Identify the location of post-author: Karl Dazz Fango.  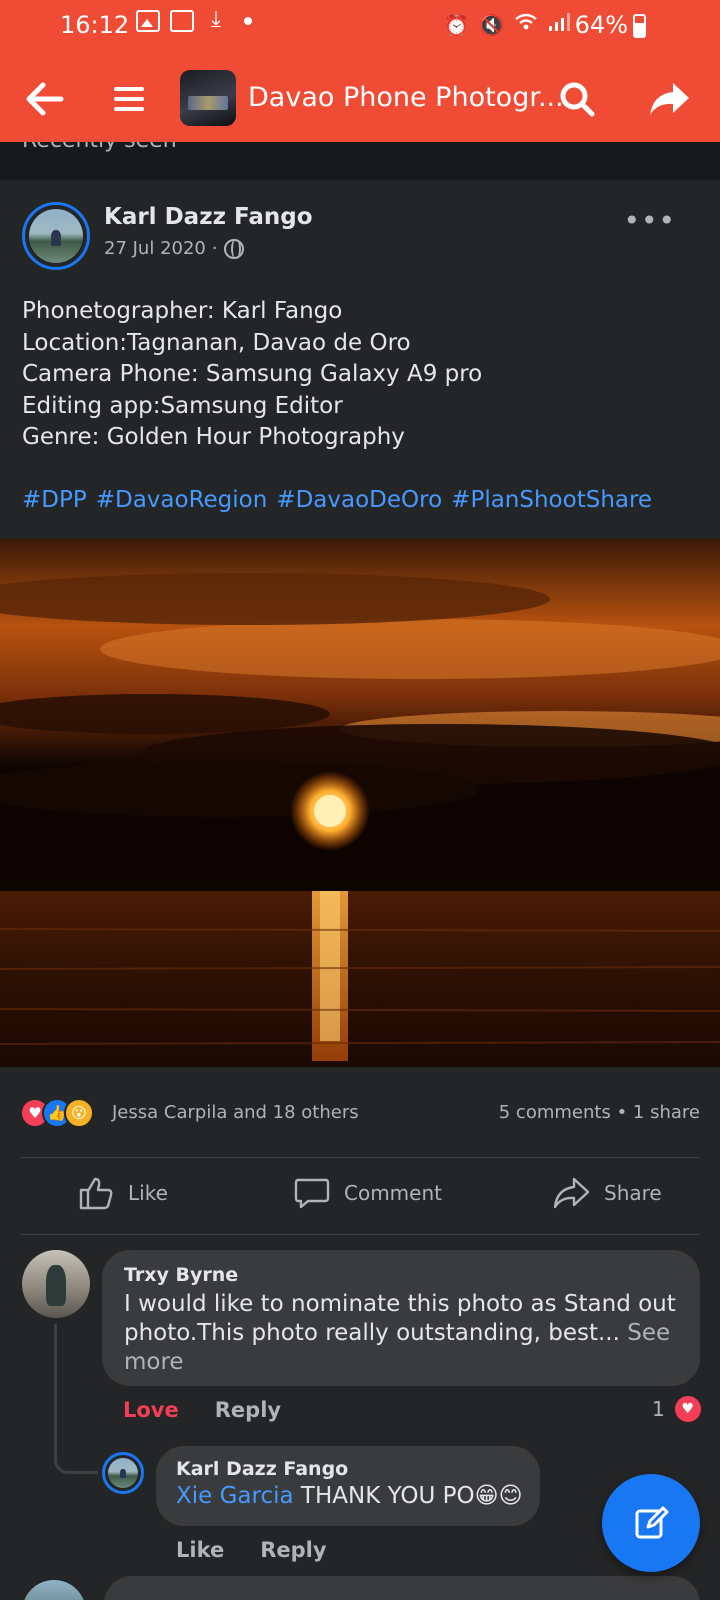
(208, 217).